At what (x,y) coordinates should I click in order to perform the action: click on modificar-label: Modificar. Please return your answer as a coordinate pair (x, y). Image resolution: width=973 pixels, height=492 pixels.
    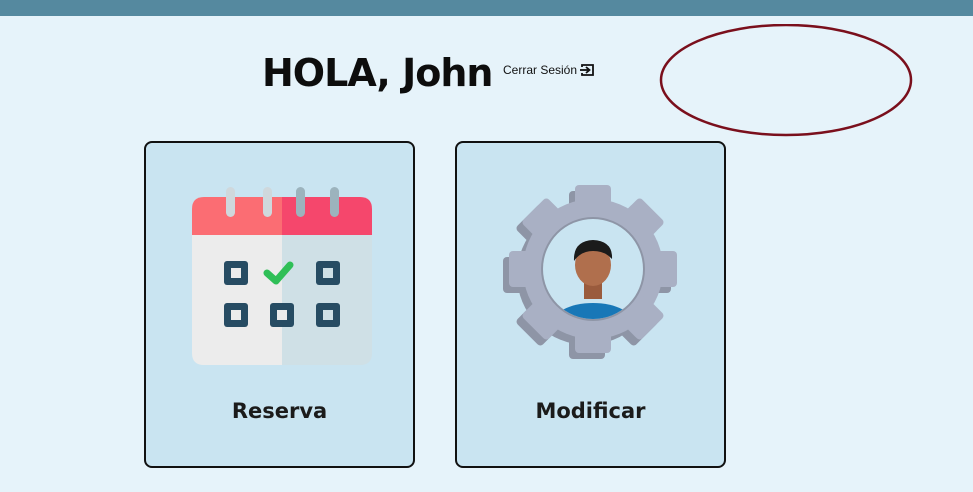
    Looking at the image, I should click on (590, 411).